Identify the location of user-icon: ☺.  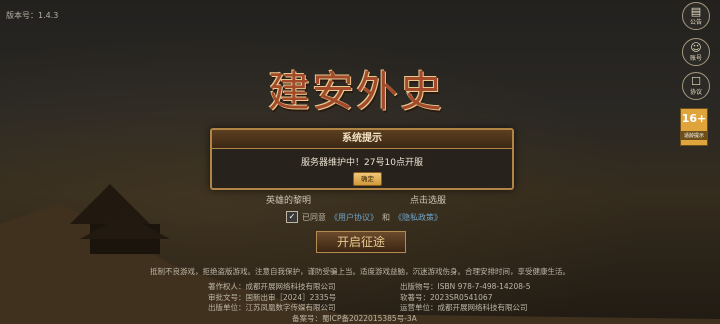
(696, 47).